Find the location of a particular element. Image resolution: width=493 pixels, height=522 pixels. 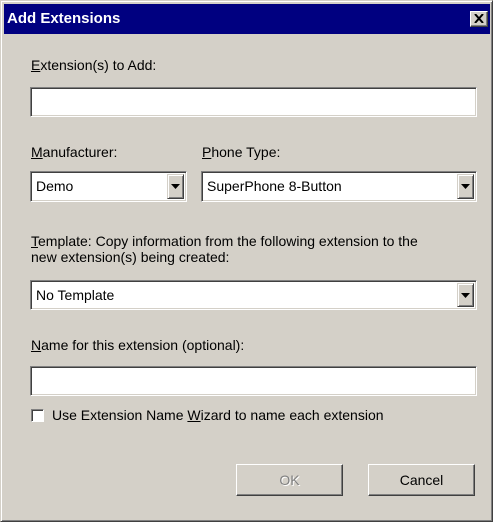

phone-type-select: SuperPhone 8-Button is located at coordinates (339, 186).